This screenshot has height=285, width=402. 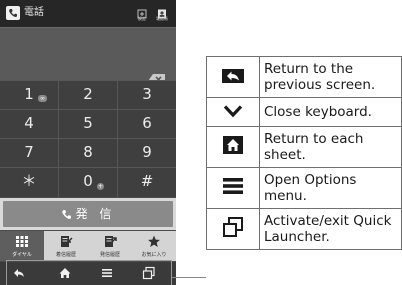 What do you see at coordinates (330, 77) in the screenshot?
I see `legend-text: Return to the previous screen.` at bounding box center [330, 77].